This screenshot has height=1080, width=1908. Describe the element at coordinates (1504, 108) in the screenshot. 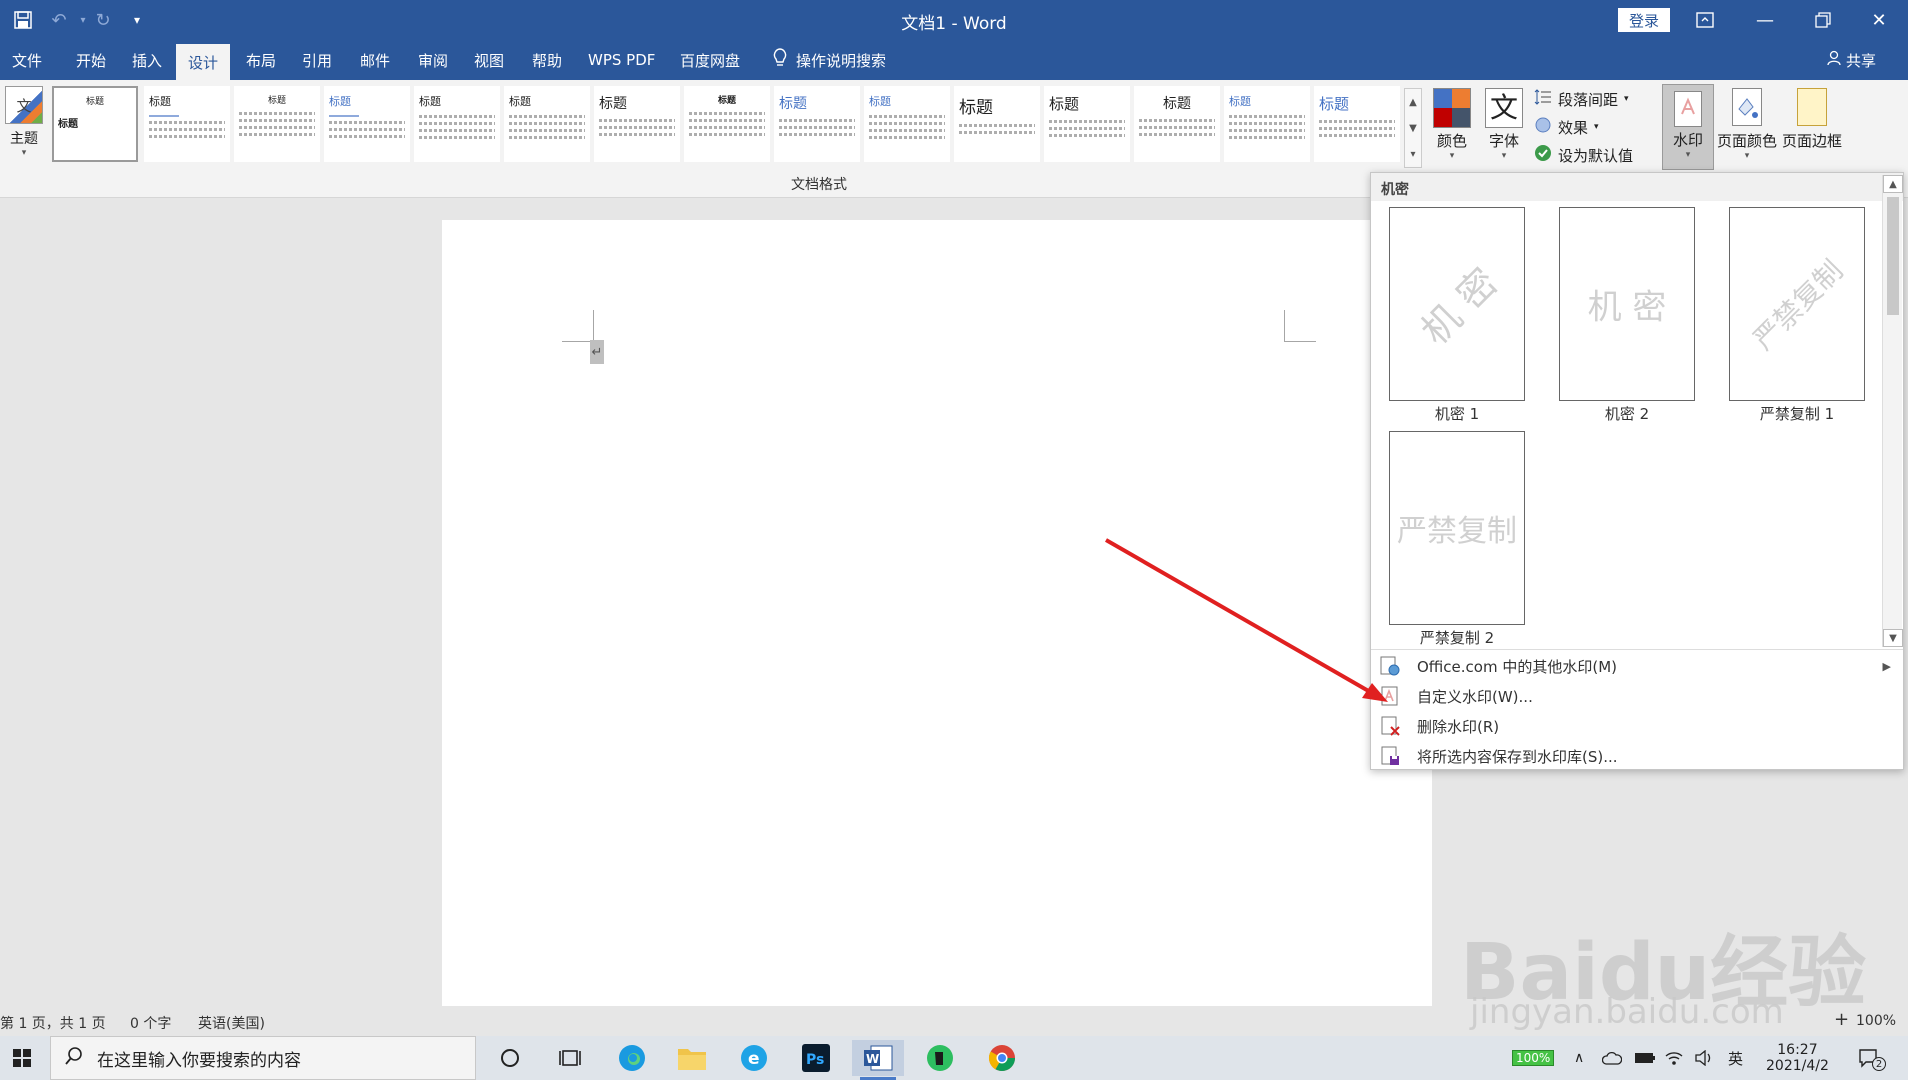

I see `fonts-icon: 文` at that location.